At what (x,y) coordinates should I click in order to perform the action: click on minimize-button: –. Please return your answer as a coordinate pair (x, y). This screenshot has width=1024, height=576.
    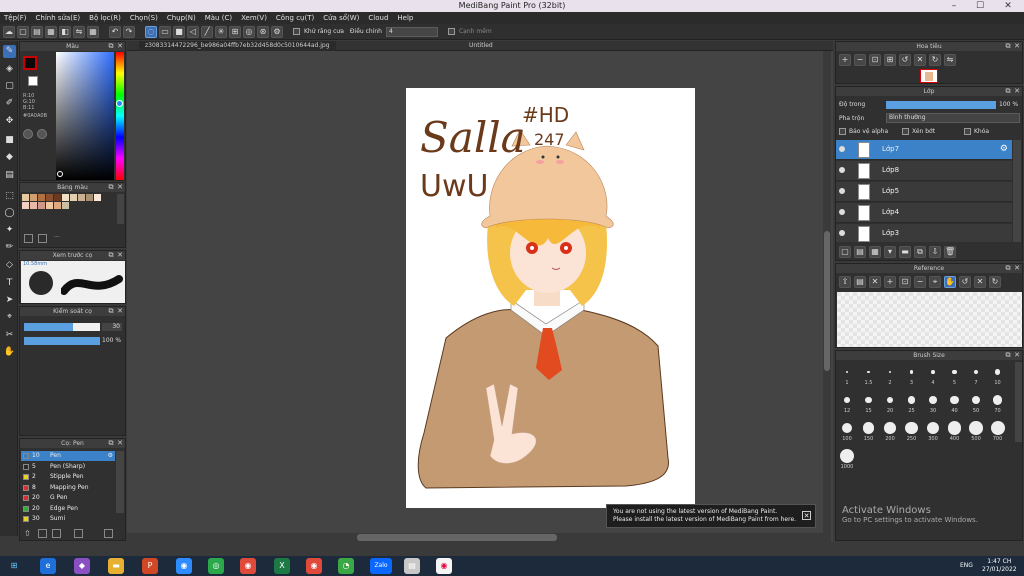
    Looking at the image, I should click on (954, 6).